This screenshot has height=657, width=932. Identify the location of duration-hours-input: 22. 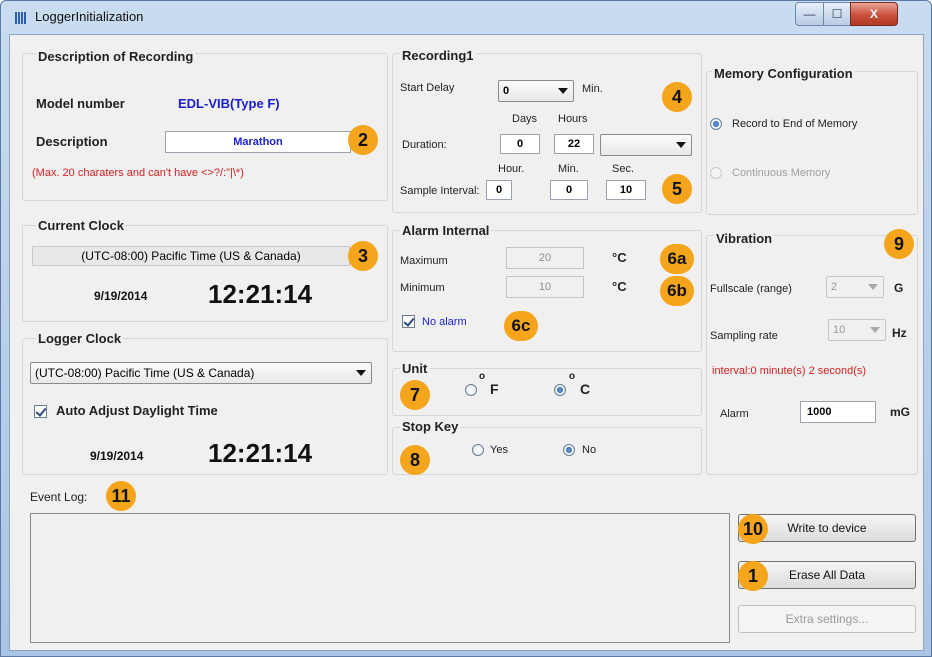
(574, 144).